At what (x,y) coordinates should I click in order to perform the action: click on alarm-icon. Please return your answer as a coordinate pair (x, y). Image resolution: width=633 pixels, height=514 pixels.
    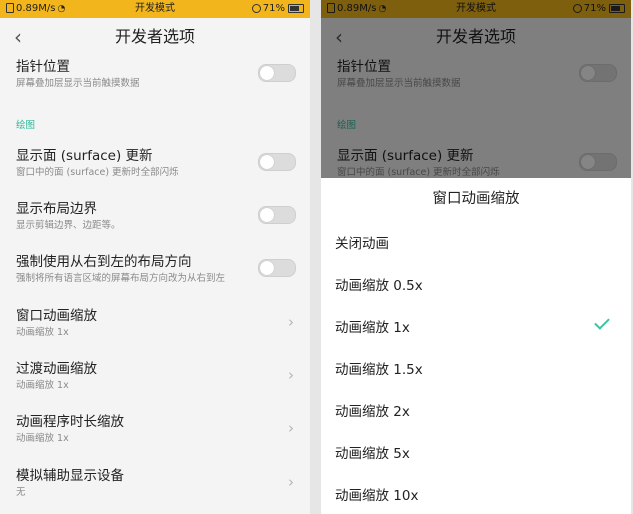
    Looking at the image, I should click on (256, 8).